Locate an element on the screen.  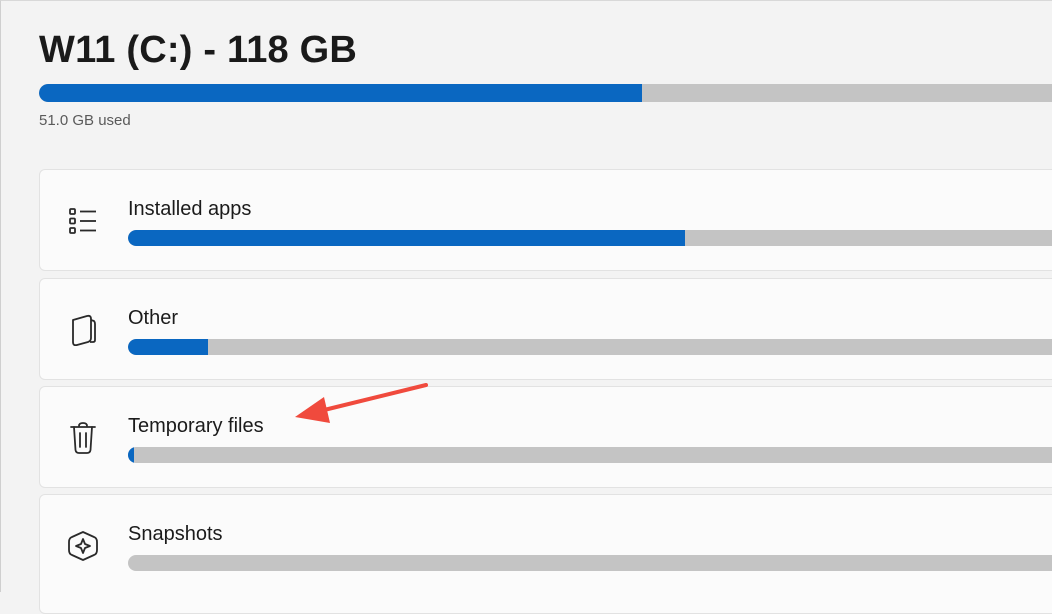
trash-icon is located at coordinates (83, 438).